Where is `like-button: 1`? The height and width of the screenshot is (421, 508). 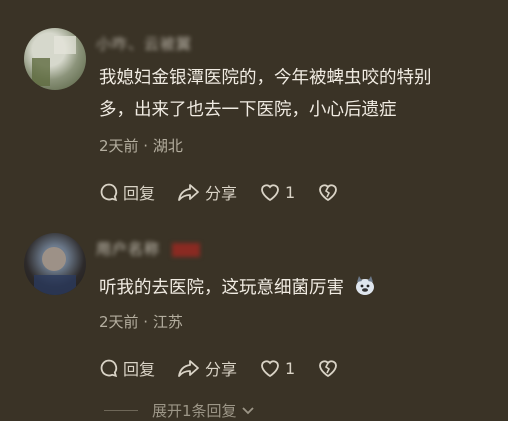
like-button: 1 is located at coordinates (277, 368).